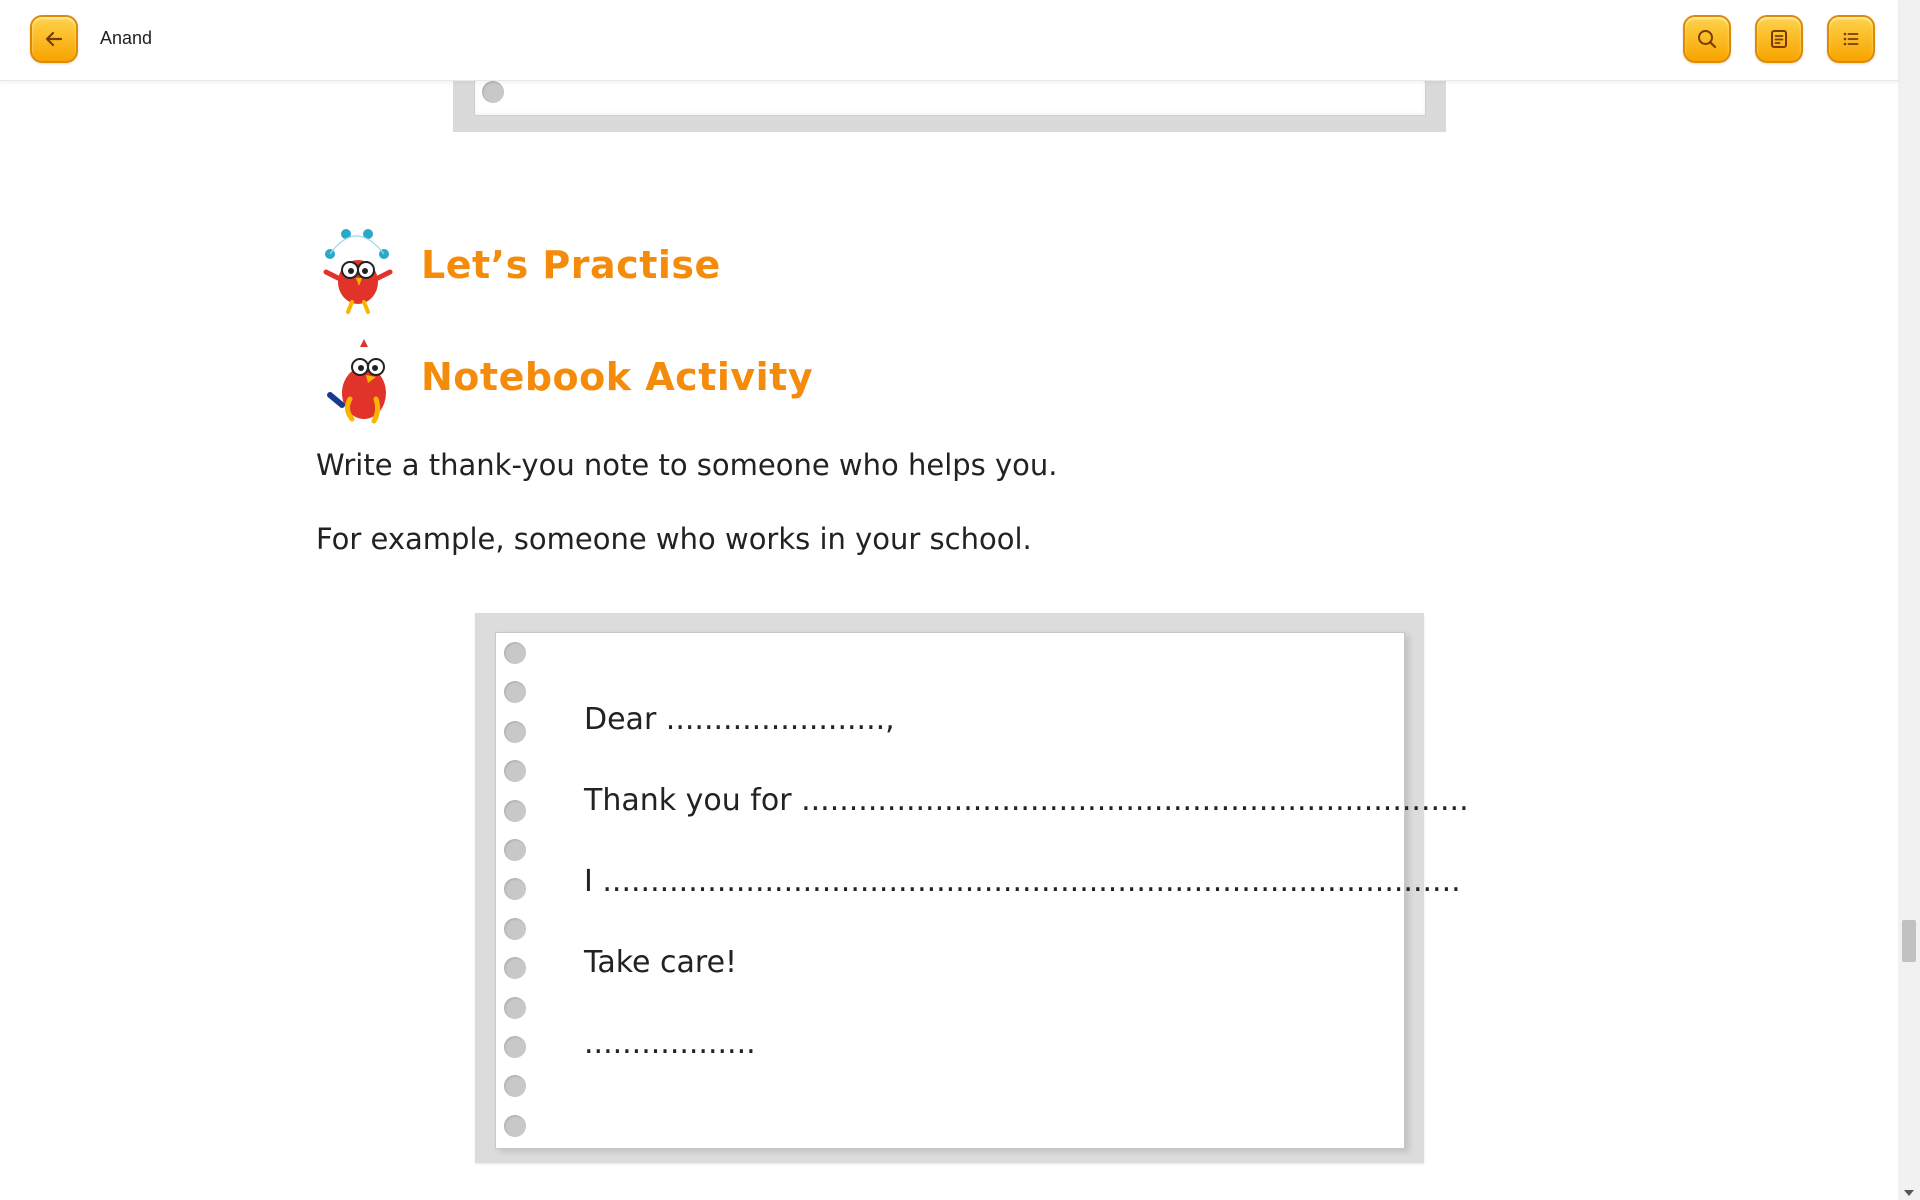 The image size is (1920, 1200). Describe the element at coordinates (1909, 1193) in the screenshot. I see `scroll-down-arrow-icon` at that location.